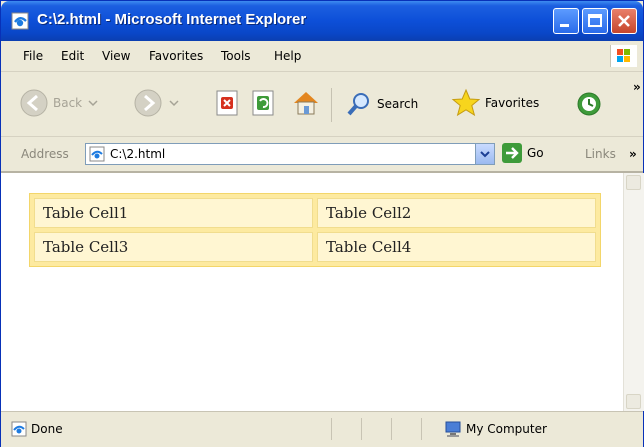  I want to click on my-computer-icon, so click(453, 429).